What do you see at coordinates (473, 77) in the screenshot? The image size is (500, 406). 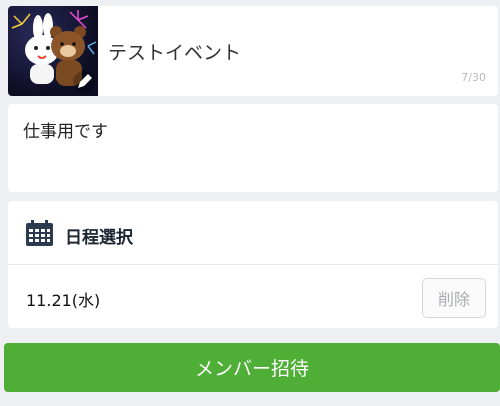 I see `title-character-counter: 7/30` at bounding box center [473, 77].